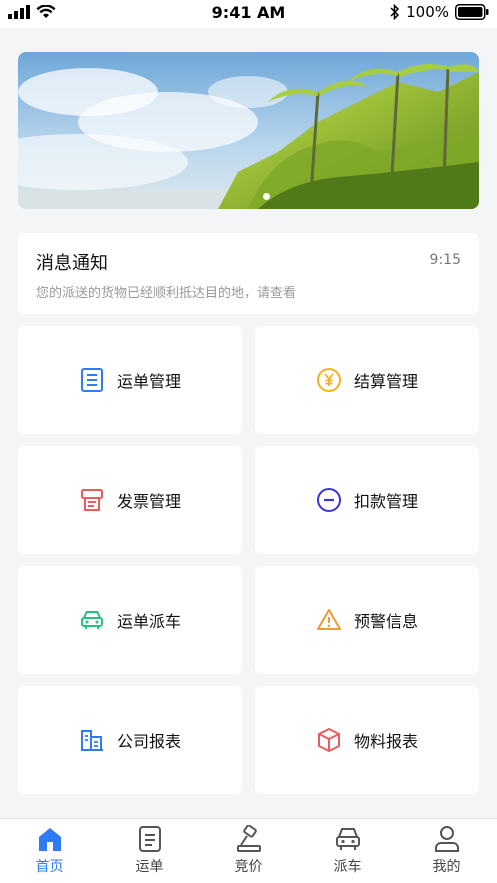 The height and width of the screenshot is (883, 497). What do you see at coordinates (92, 500) in the screenshot?
I see `invoice-printer-icon` at bounding box center [92, 500].